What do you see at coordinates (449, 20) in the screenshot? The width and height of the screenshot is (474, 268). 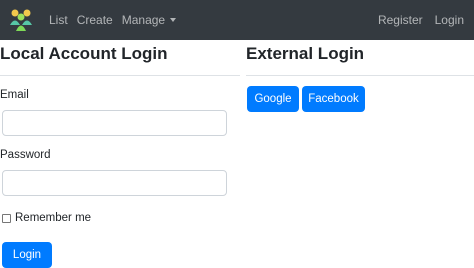 I see `nav-link-login: Login` at bounding box center [449, 20].